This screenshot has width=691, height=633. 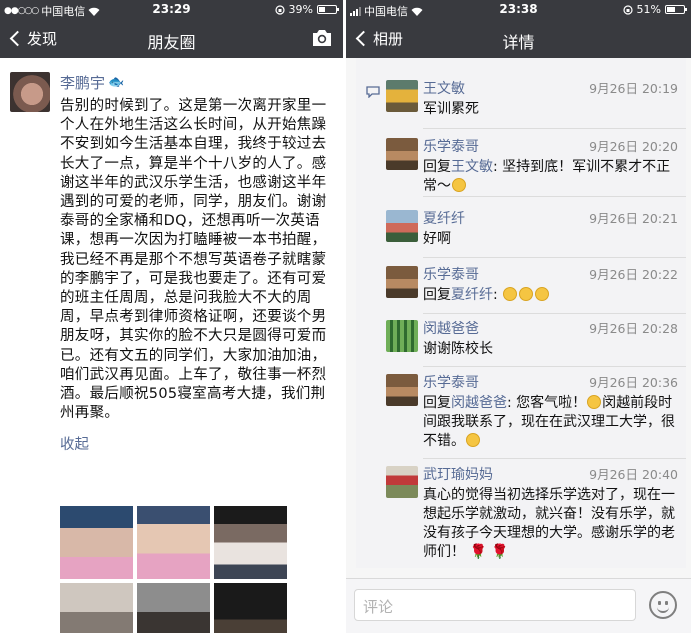 I want to click on status-bar: 中国电信 23:38 51%, so click(x=518, y=10).